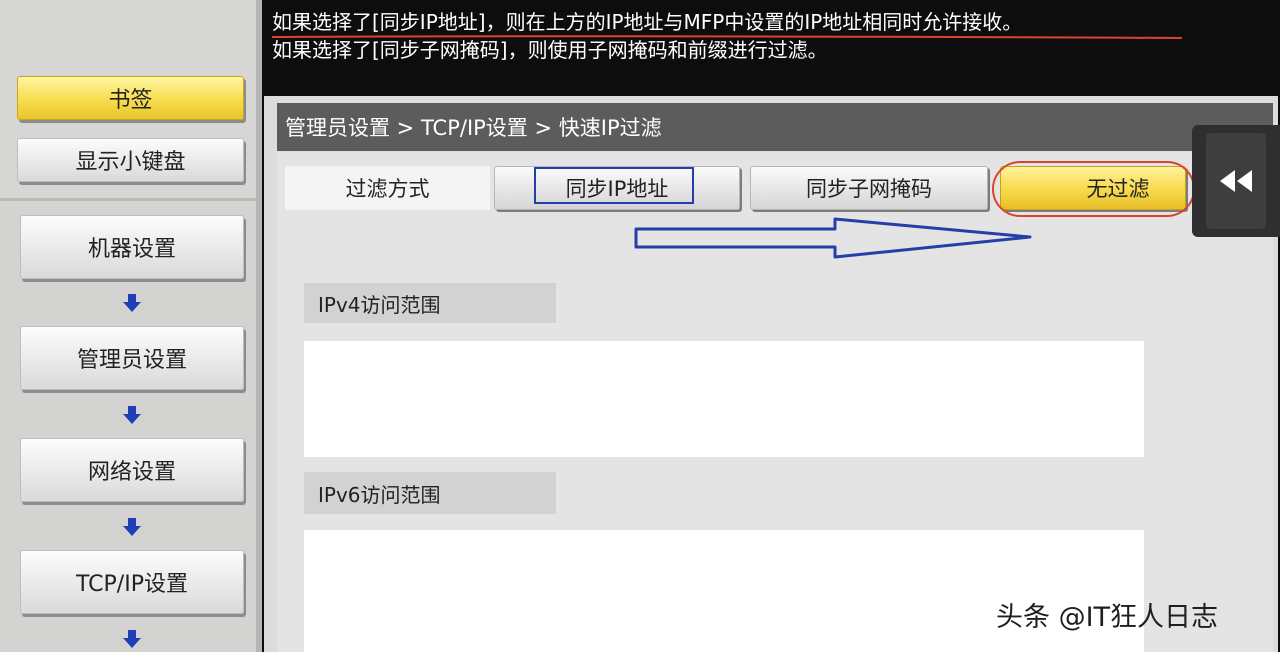 Image resolution: width=1280 pixels, height=652 pixels. I want to click on bookmark-button: 书签, so click(130, 98).